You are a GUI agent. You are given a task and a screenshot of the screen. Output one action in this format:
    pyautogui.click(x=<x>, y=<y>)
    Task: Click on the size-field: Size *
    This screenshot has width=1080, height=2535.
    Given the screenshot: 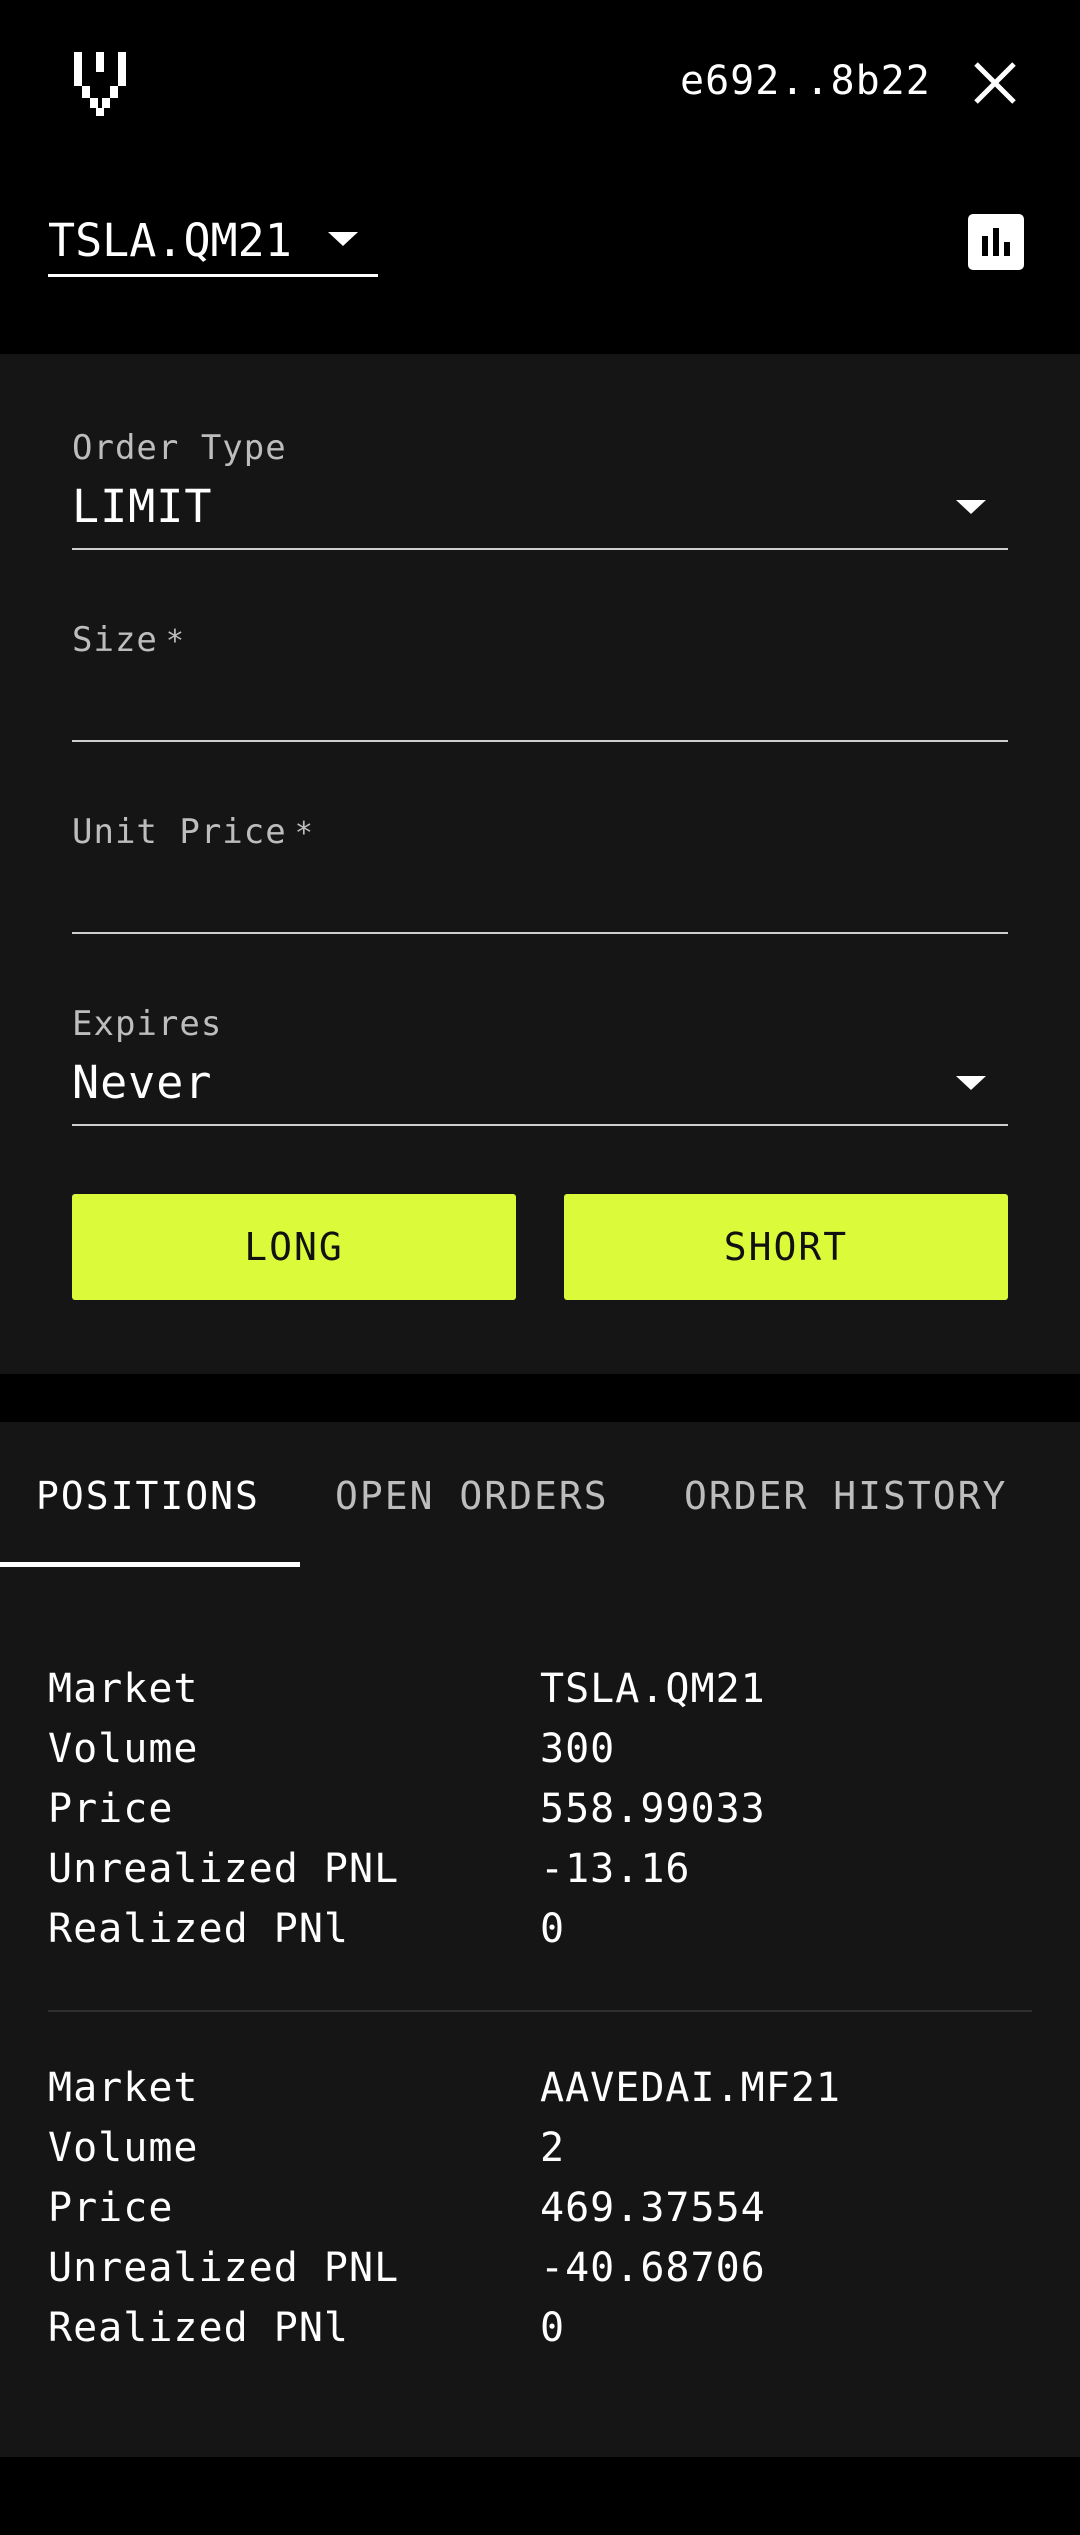 What is the action you would take?
    pyautogui.click(x=540, y=681)
    